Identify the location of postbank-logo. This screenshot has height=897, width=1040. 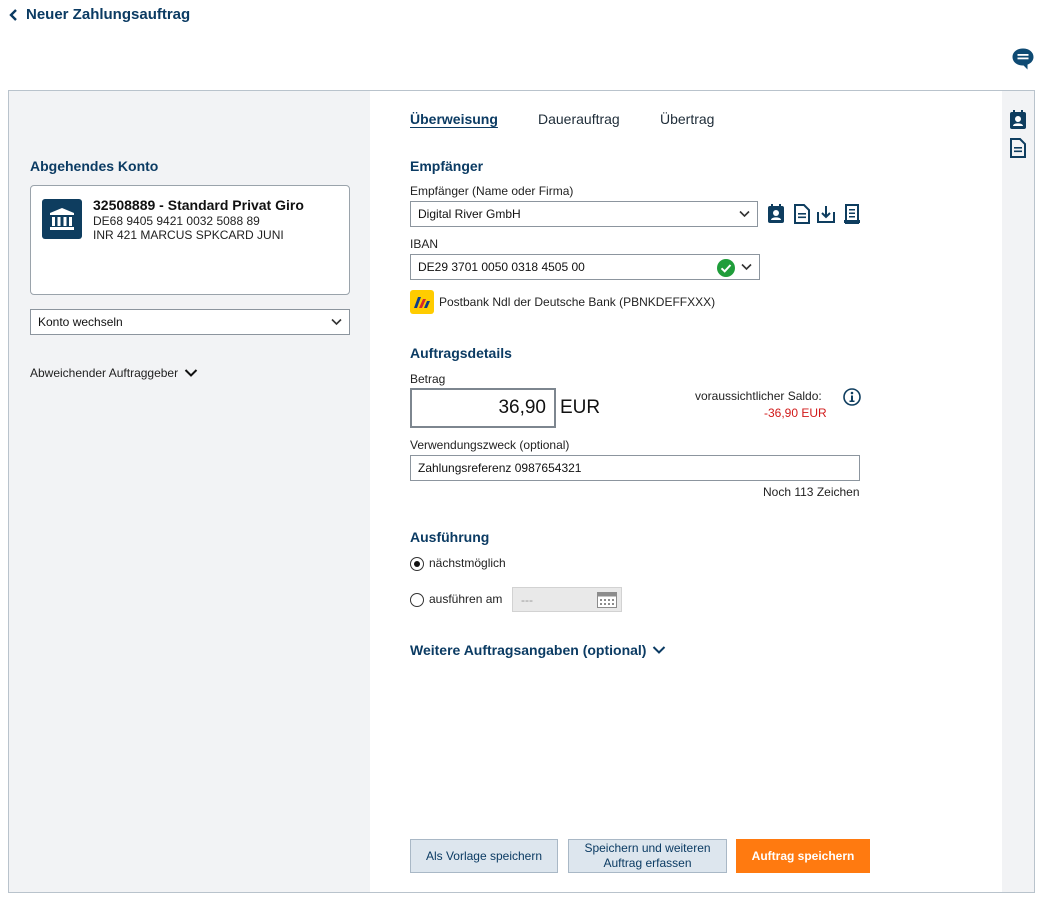
(422, 302).